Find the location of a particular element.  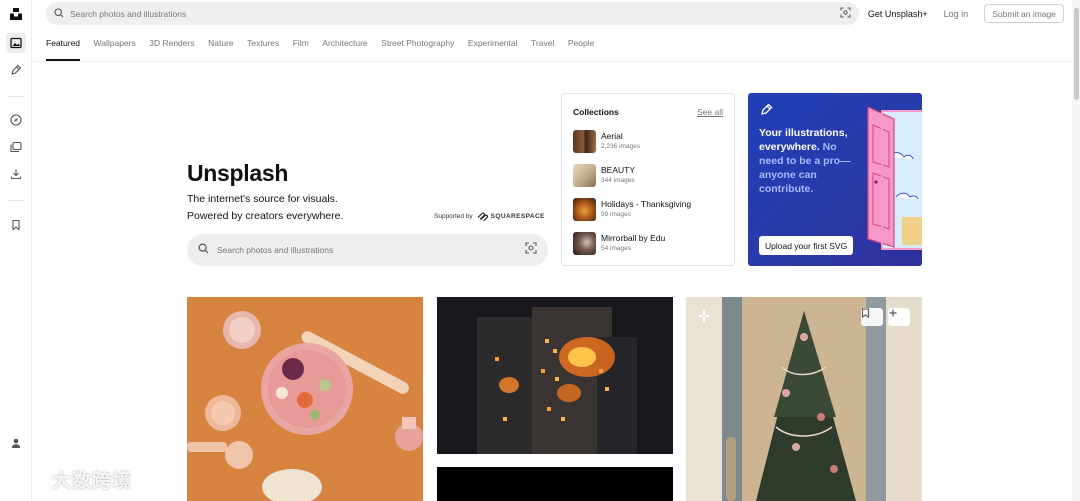

see-all-link: See all is located at coordinates (710, 112).